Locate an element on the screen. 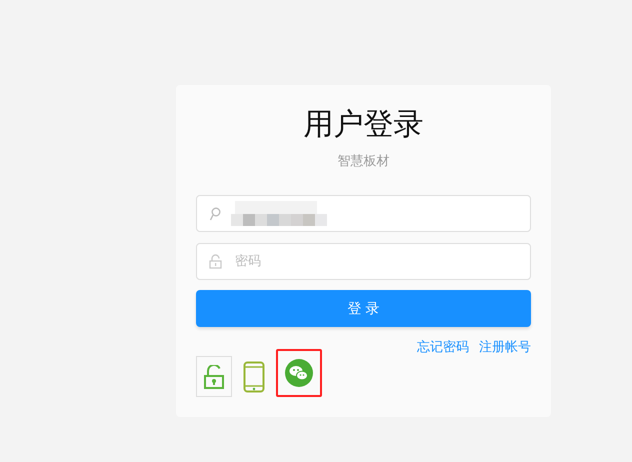 Image resolution: width=632 pixels, height=462 pixels. password-field: 密码 is located at coordinates (363, 261).